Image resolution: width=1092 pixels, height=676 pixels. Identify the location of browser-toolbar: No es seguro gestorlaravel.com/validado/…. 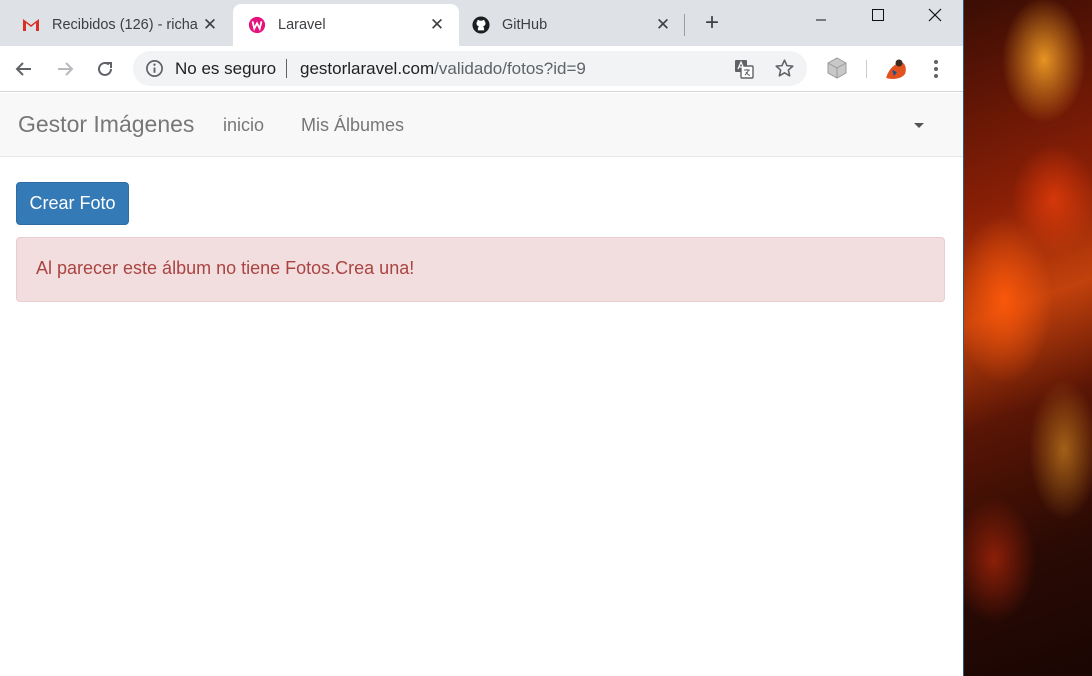
(481, 69).